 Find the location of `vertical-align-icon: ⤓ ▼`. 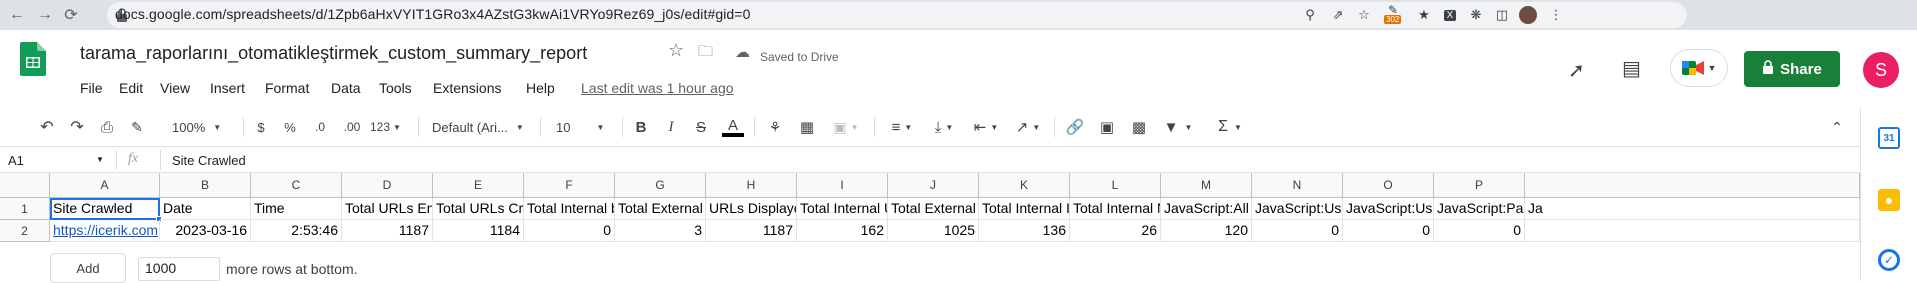

vertical-align-icon: ⤓ ▼ is located at coordinates (944, 127).